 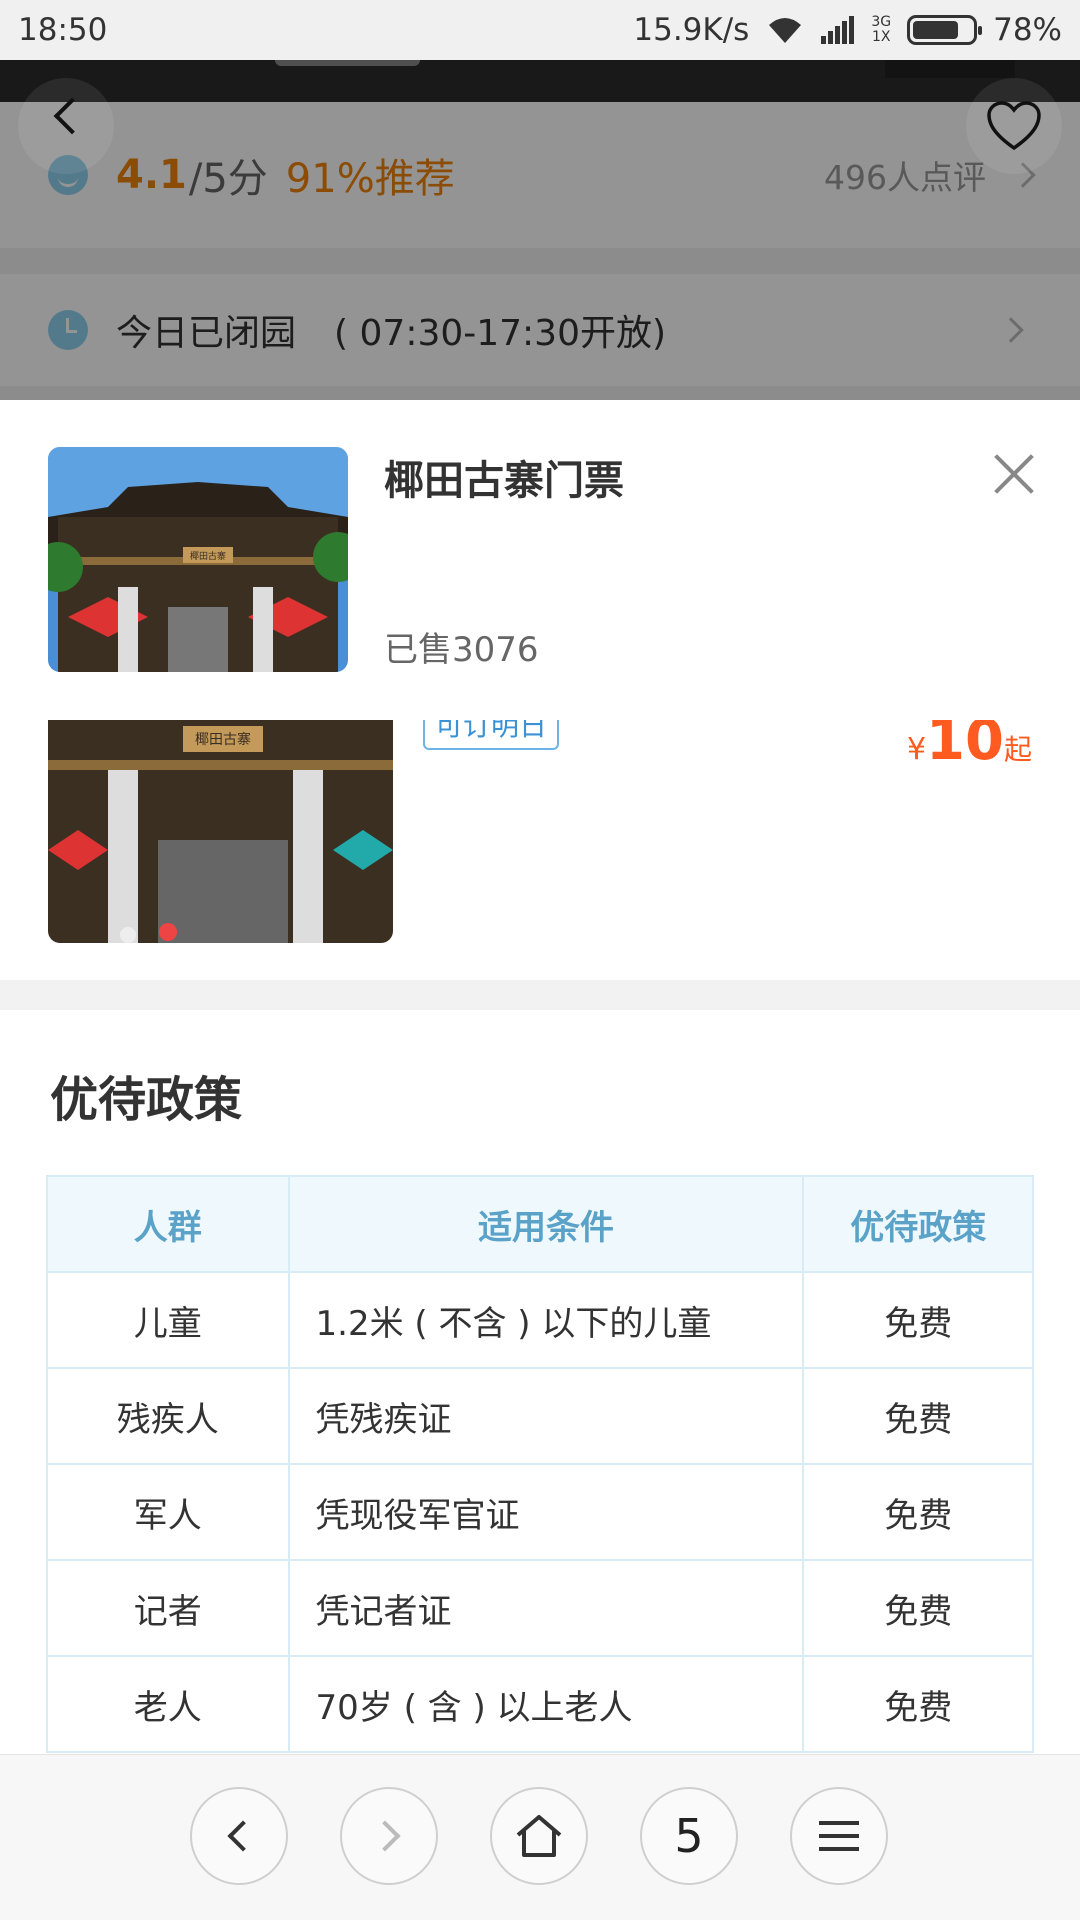 I want to click on menu-button, so click(x=839, y=1836).